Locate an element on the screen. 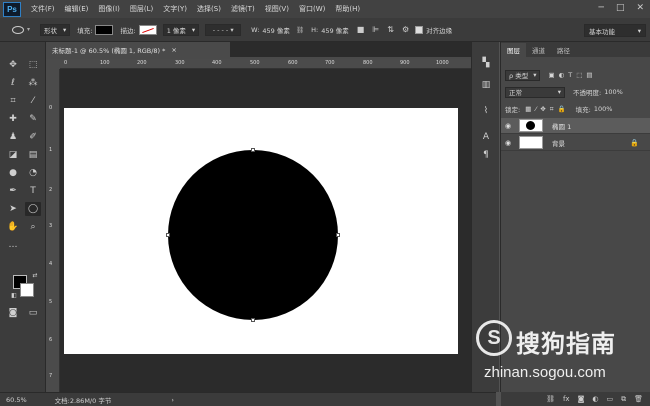 This screenshot has width=650, height=406. path-anchor-right is located at coordinates (338, 235).